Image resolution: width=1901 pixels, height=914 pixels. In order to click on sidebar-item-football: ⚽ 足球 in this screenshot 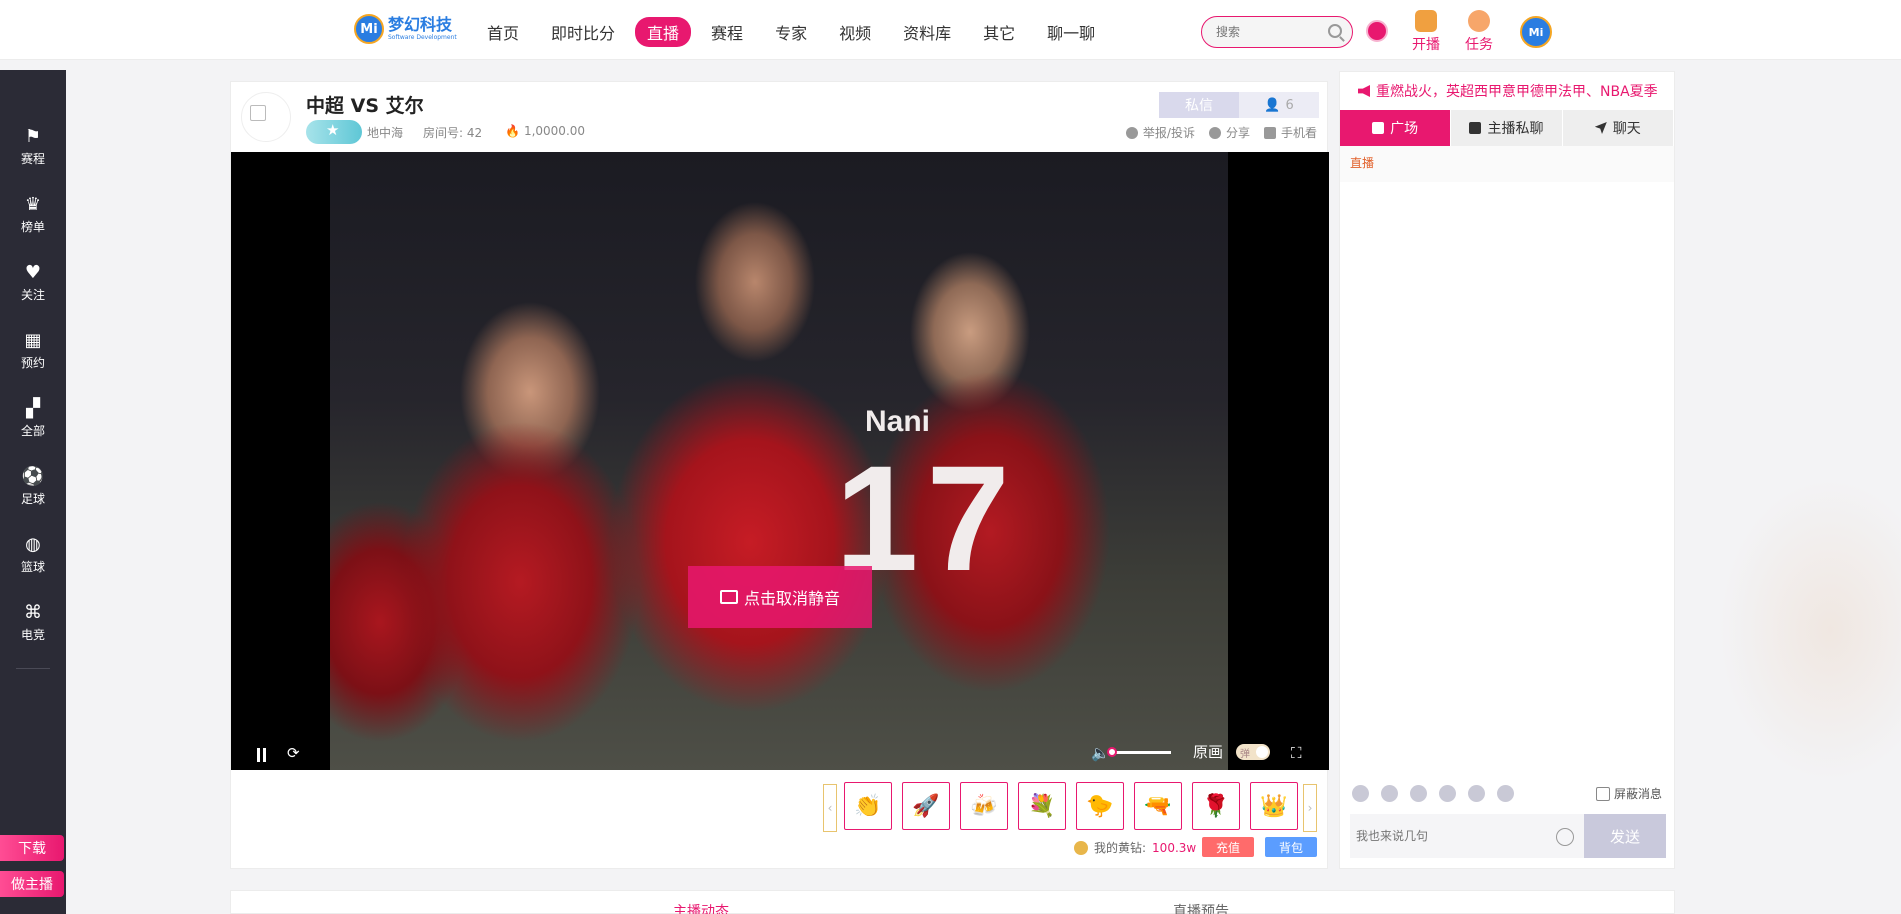, I will do `click(33, 486)`.